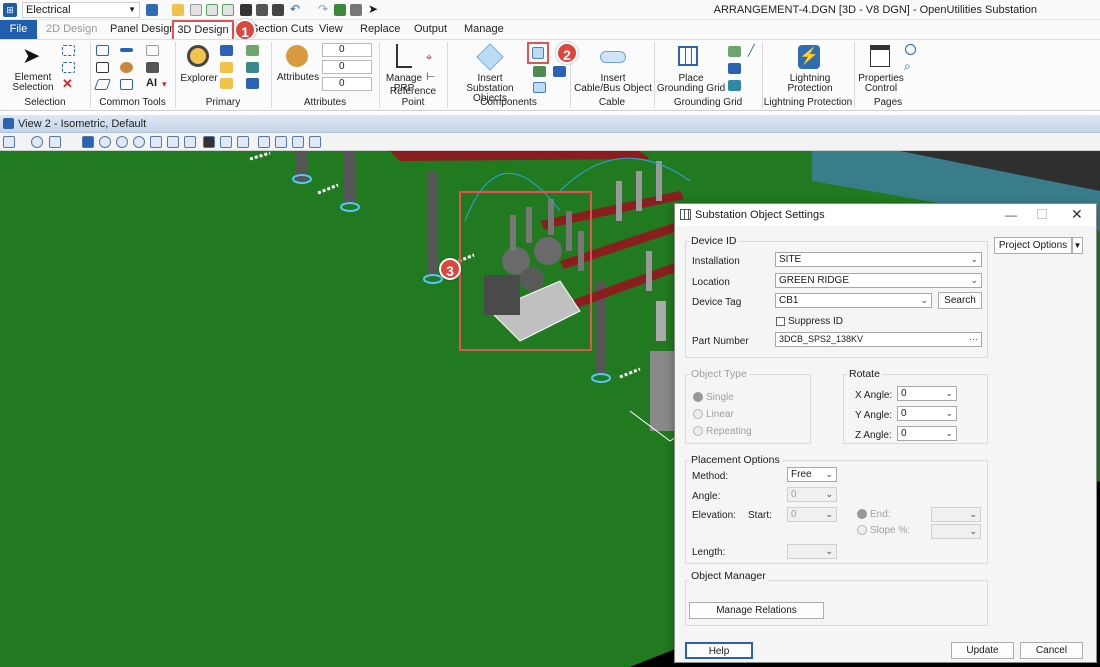 The height and width of the screenshot is (667, 1100). I want to click on zoom-out-icon, so click(122, 142).